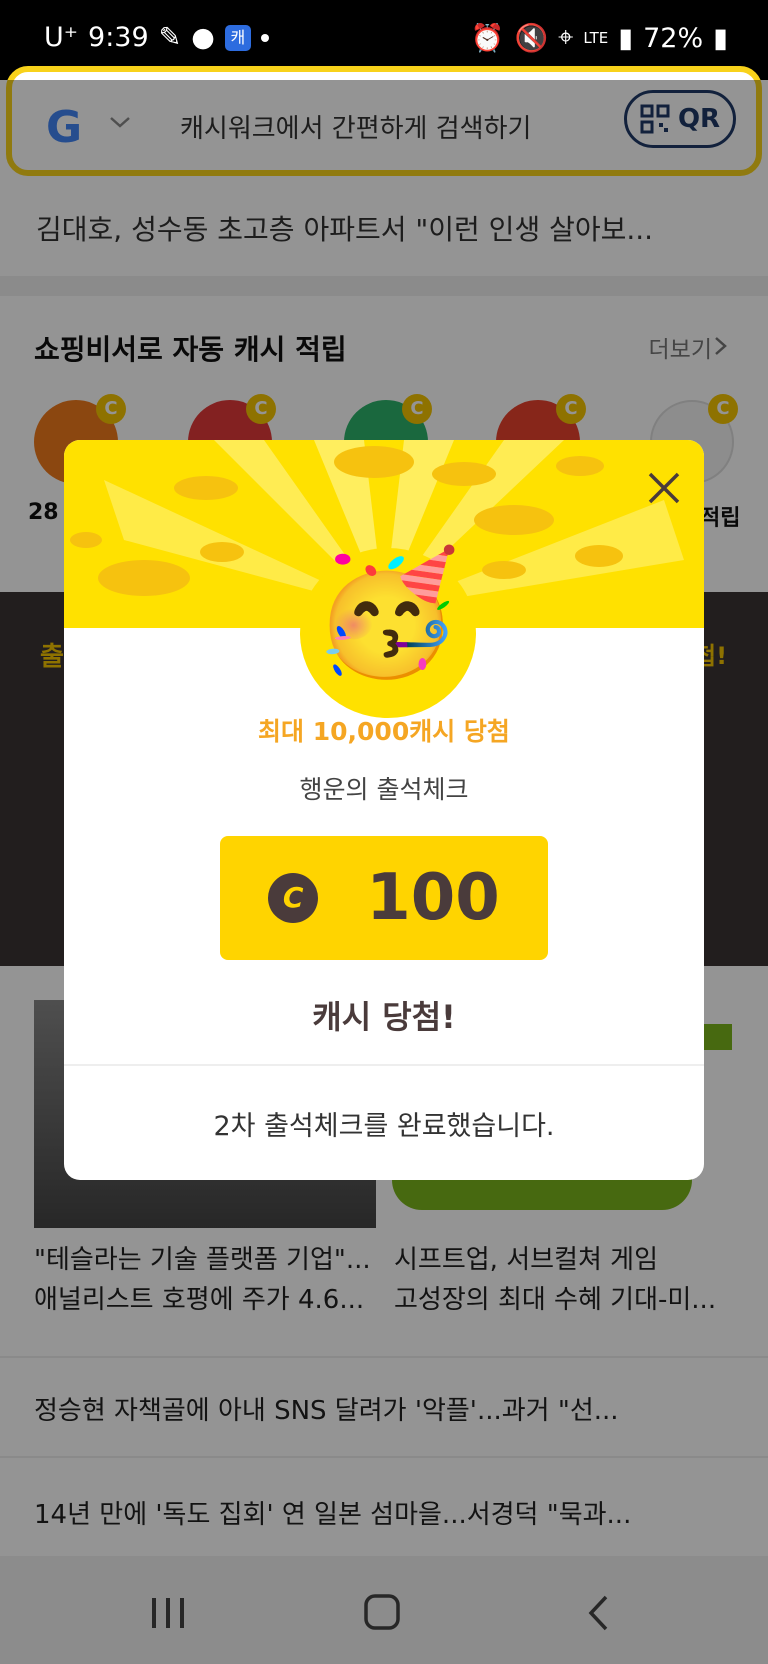 This screenshot has height=1664, width=768. What do you see at coordinates (433, 898) in the screenshot?
I see `cash-amount: 100` at bounding box center [433, 898].